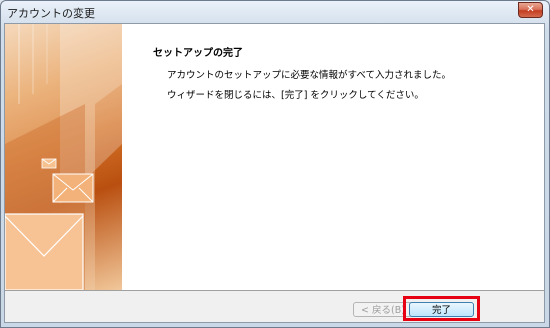  What do you see at coordinates (274, 290) in the screenshot?
I see `divider` at bounding box center [274, 290].